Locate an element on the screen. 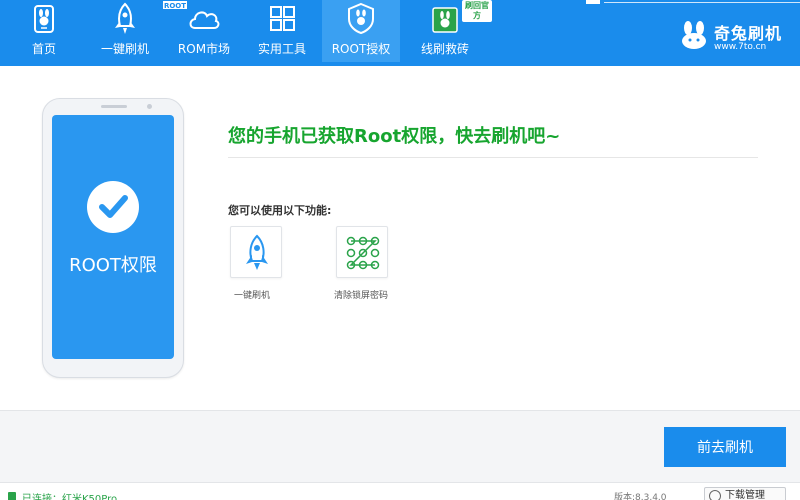 The height and width of the screenshot is (500, 800). nav-item-root: ROOT授权 is located at coordinates (361, 31).